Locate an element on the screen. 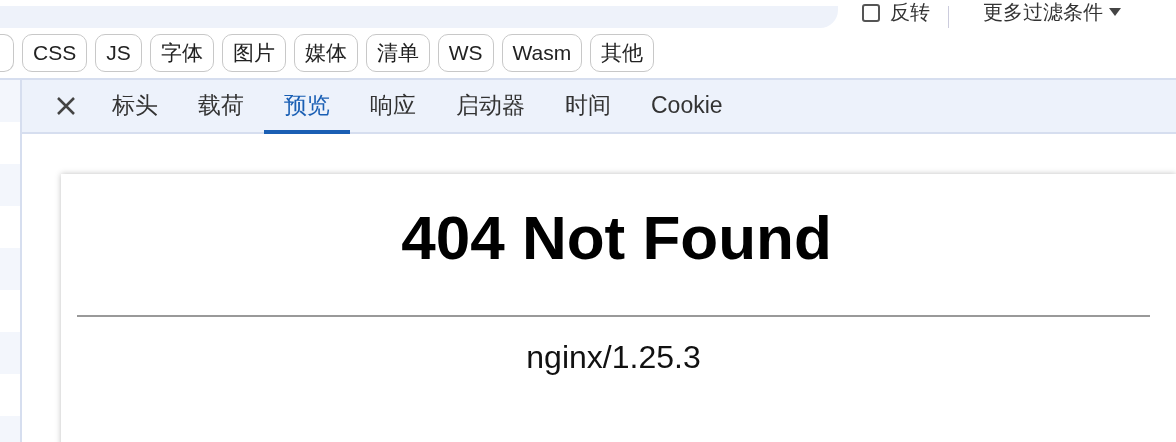  server-version: nginx/1.25.3 is located at coordinates (613, 357).